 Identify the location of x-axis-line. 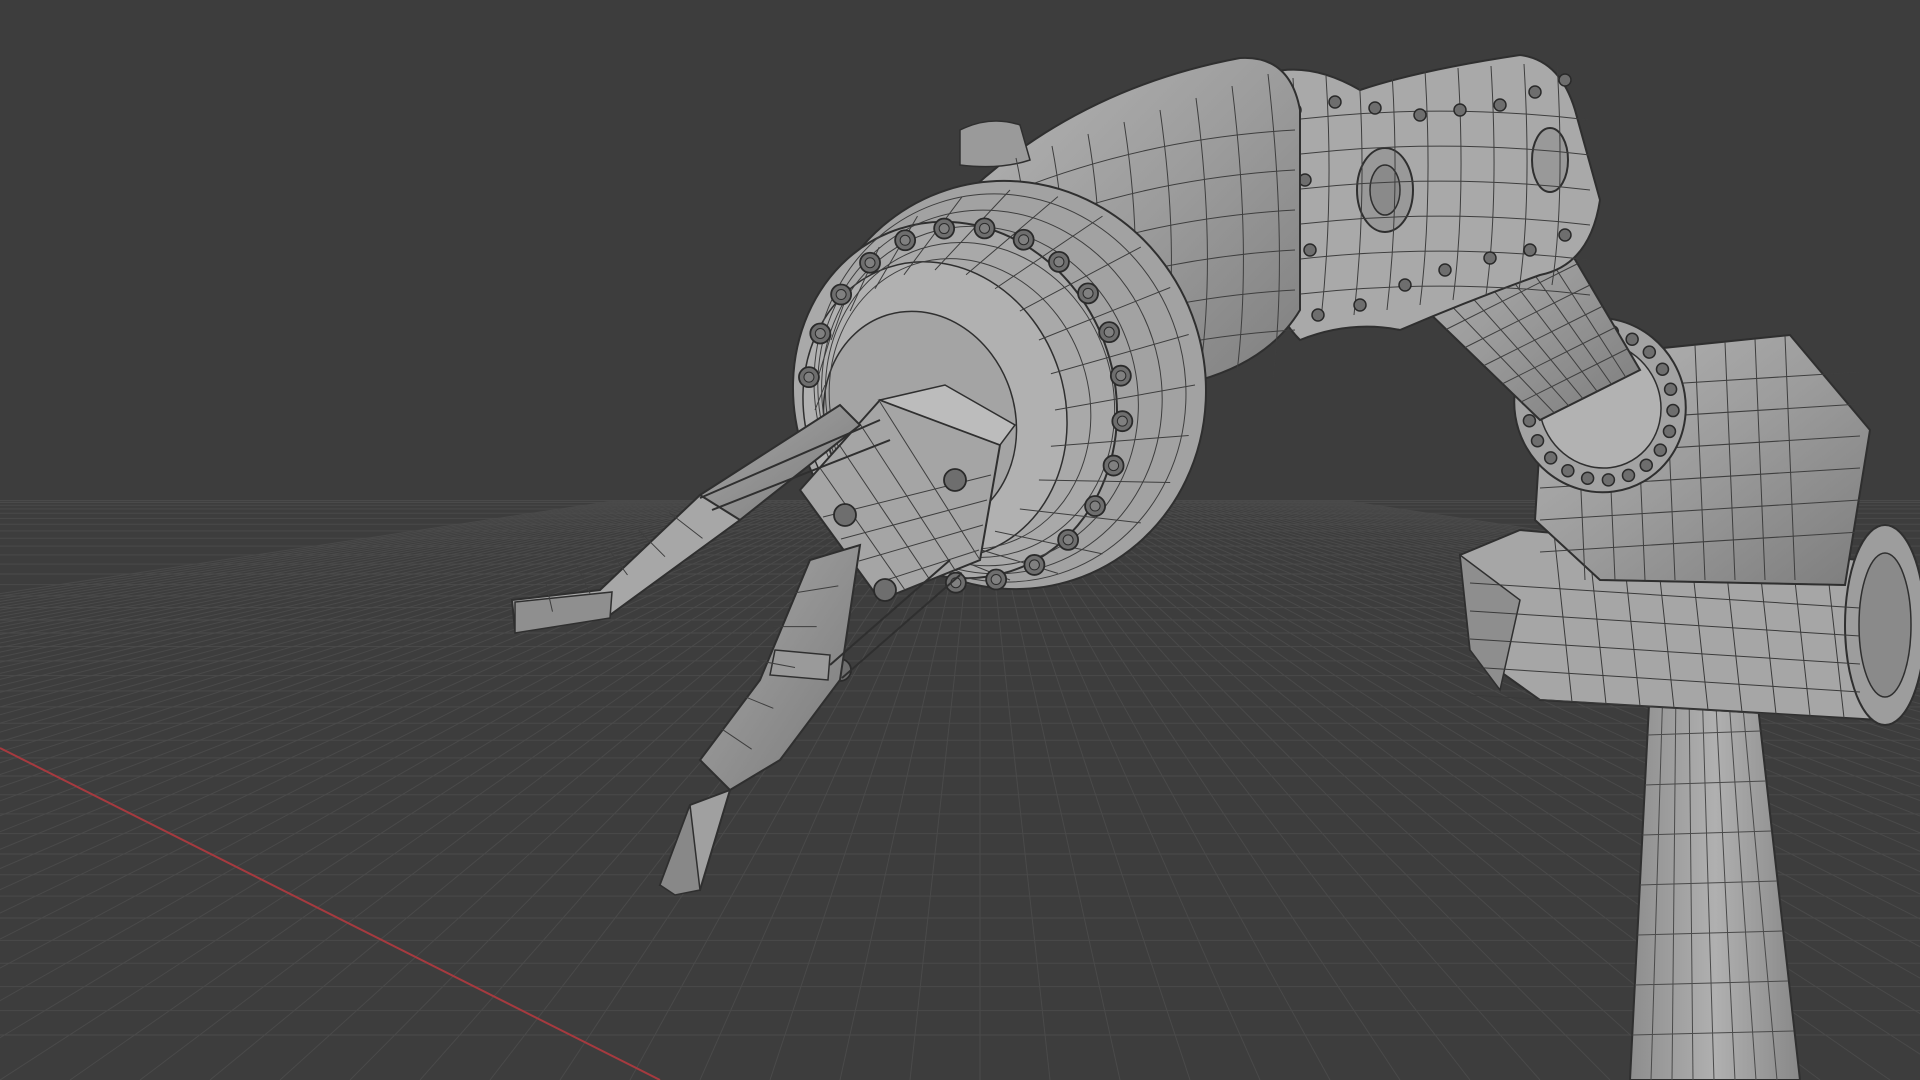
(330, 913).